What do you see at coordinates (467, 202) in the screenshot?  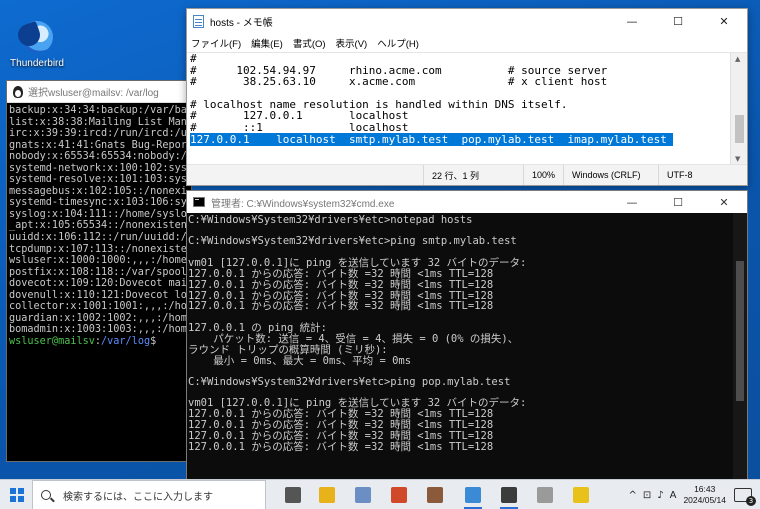 I see `cmd-titlebar: 管理者: C:¥Windows¥system32¥cmd.exe — ☐ ✕` at bounding box center [467, 202].